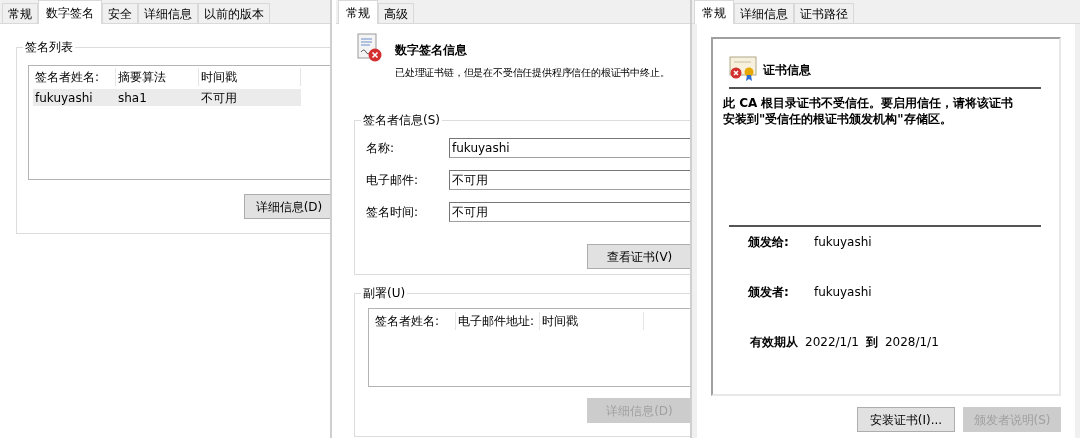  Describe the element at coordinates (396, 13) in the screenshot. I see `tab: 高级` at that location.